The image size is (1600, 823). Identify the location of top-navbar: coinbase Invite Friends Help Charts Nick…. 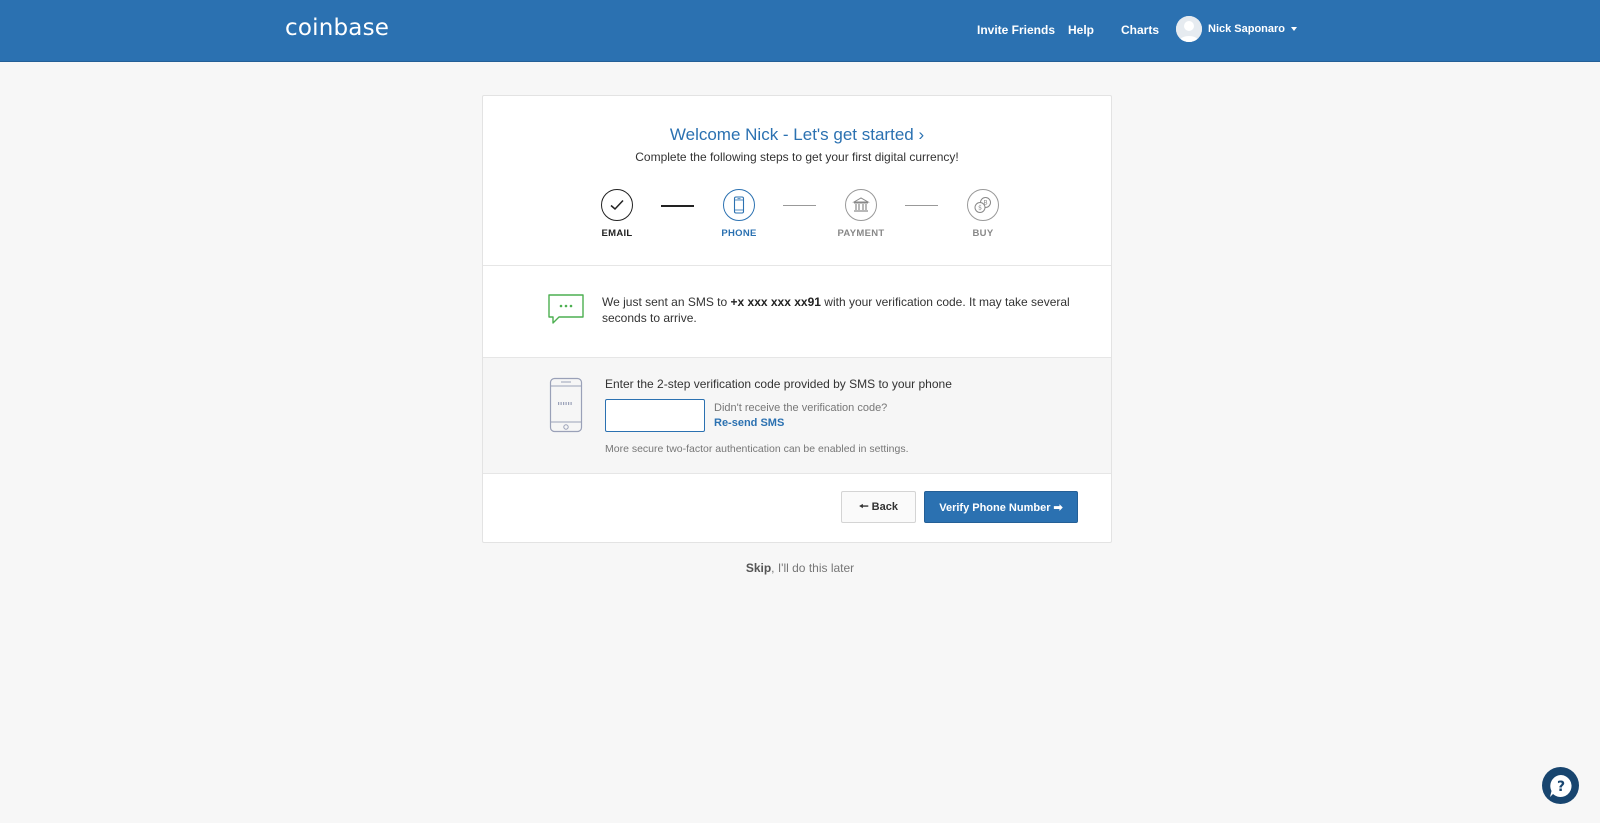
(800, 31).